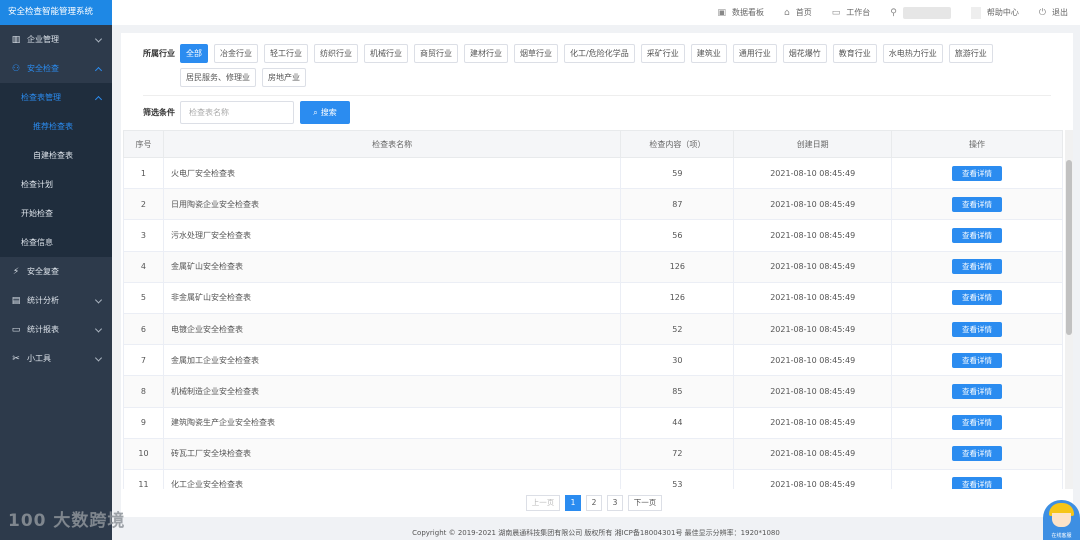  I want to click on col-header-action: 操作, so click(977, 144).